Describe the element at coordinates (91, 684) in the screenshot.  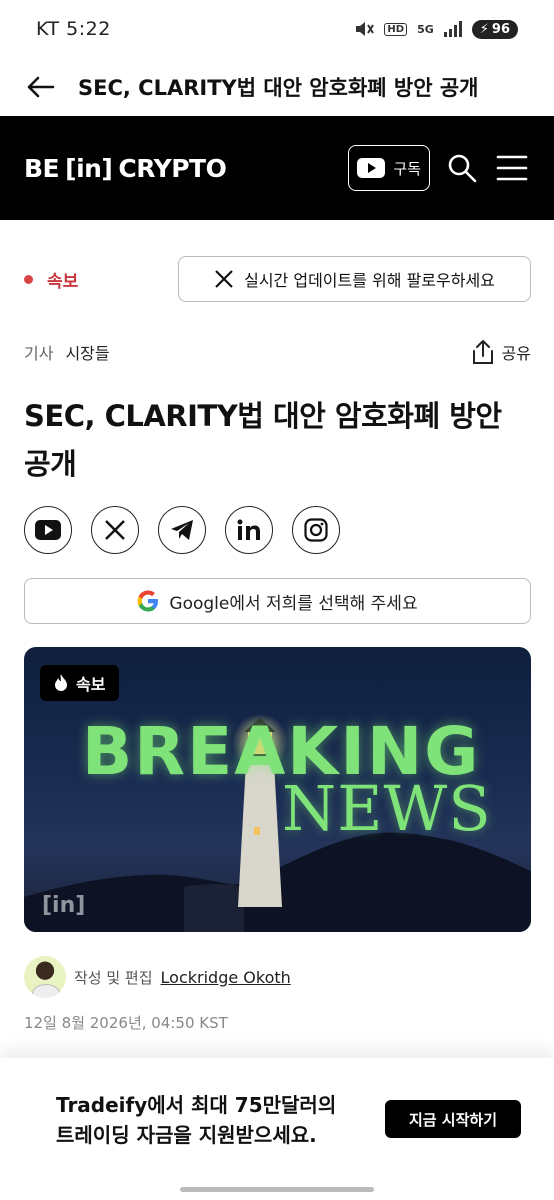
I see `breaking-badge-label: 속보` at that location.